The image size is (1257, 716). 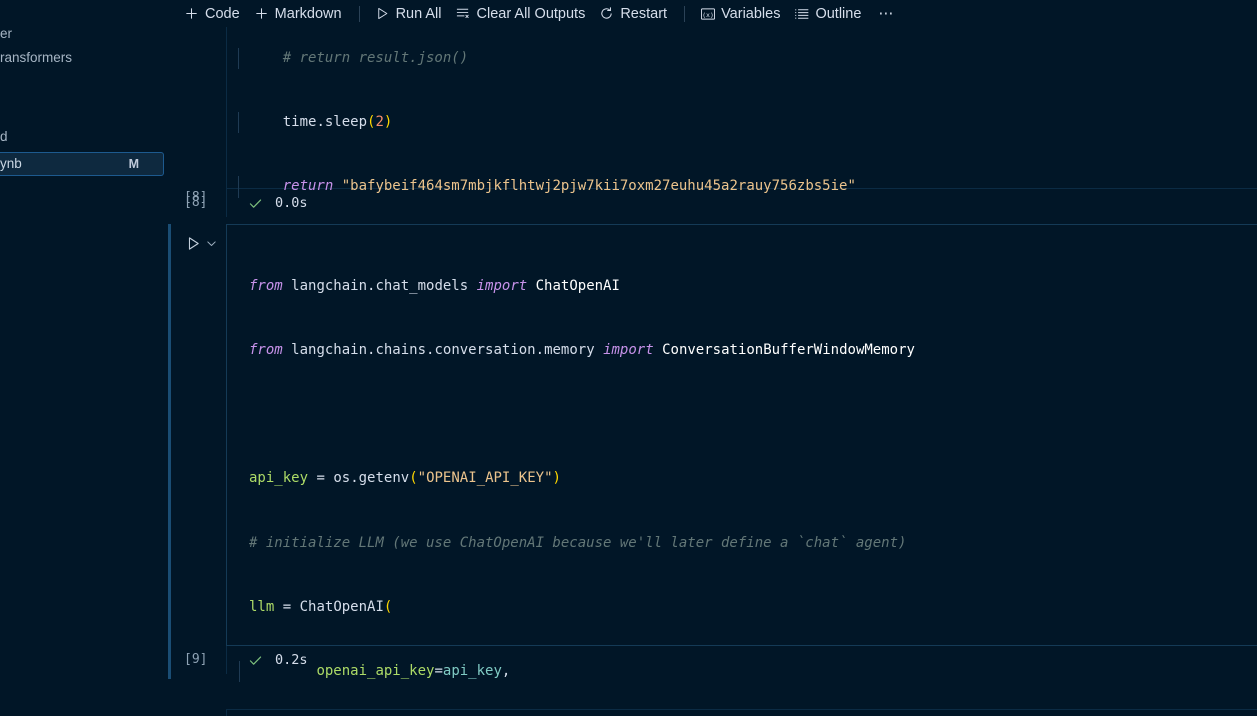 I want to click on cell-gutter, so click(x=197, y=451).